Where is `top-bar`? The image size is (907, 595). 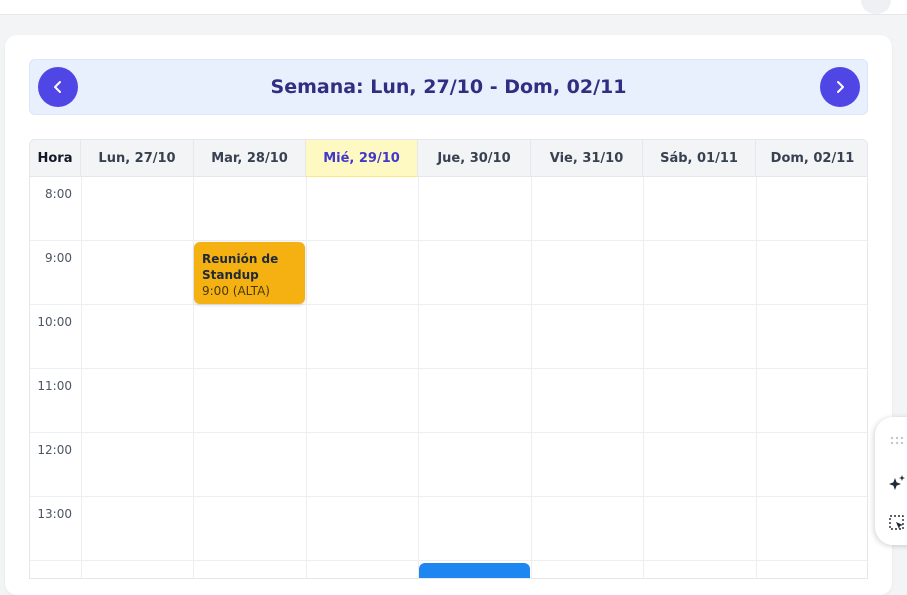
top-bar is located at coordinates (453, 7).